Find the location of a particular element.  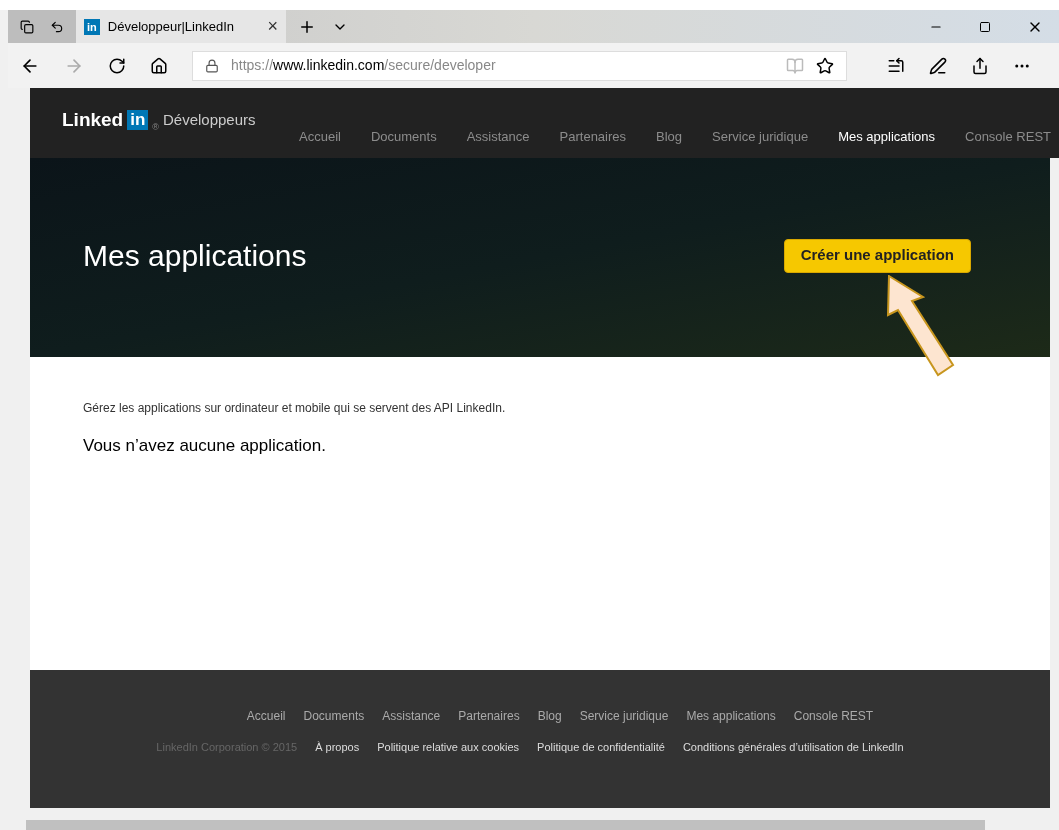

nav-link: Console REST is located at coordinates (1008, 136).